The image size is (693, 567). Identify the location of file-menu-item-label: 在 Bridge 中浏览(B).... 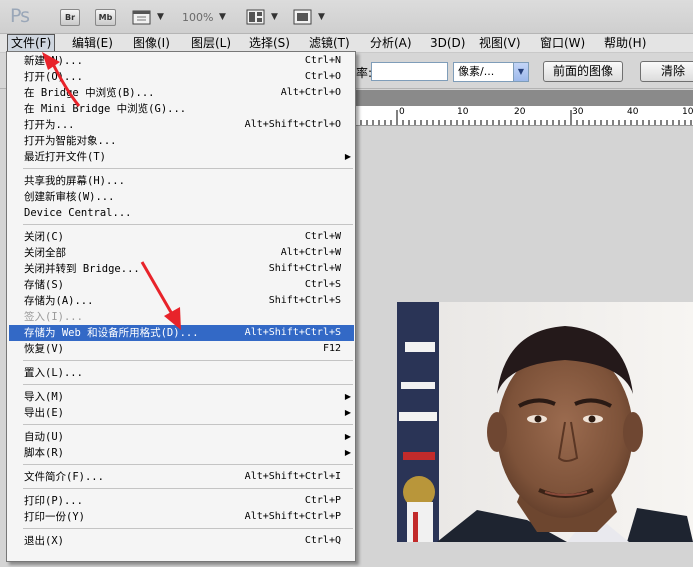
(89, 93).